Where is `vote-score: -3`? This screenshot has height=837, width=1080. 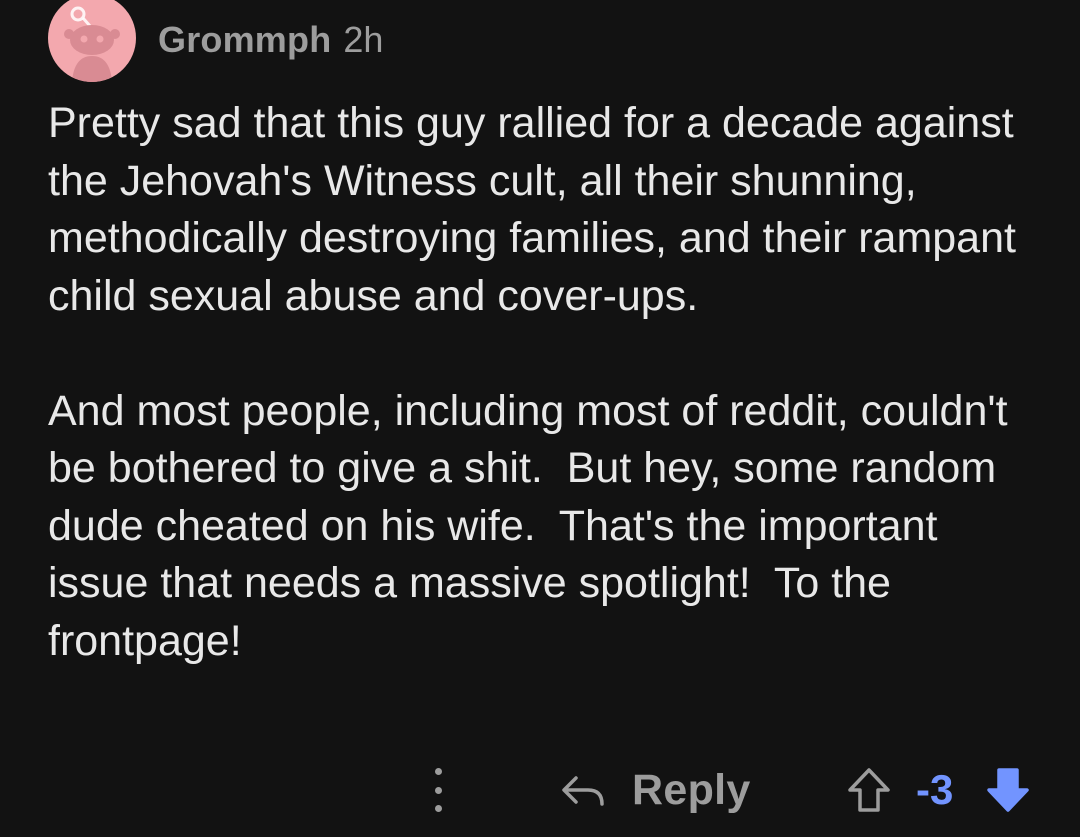 vote-score: -3 is located at coordinates (935, 789).